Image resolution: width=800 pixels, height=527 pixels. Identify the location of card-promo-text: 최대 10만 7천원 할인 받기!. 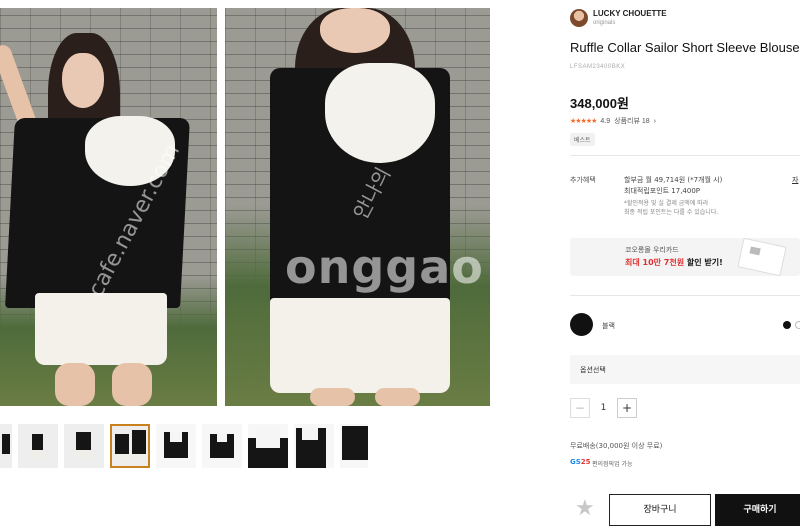
(674, 262).